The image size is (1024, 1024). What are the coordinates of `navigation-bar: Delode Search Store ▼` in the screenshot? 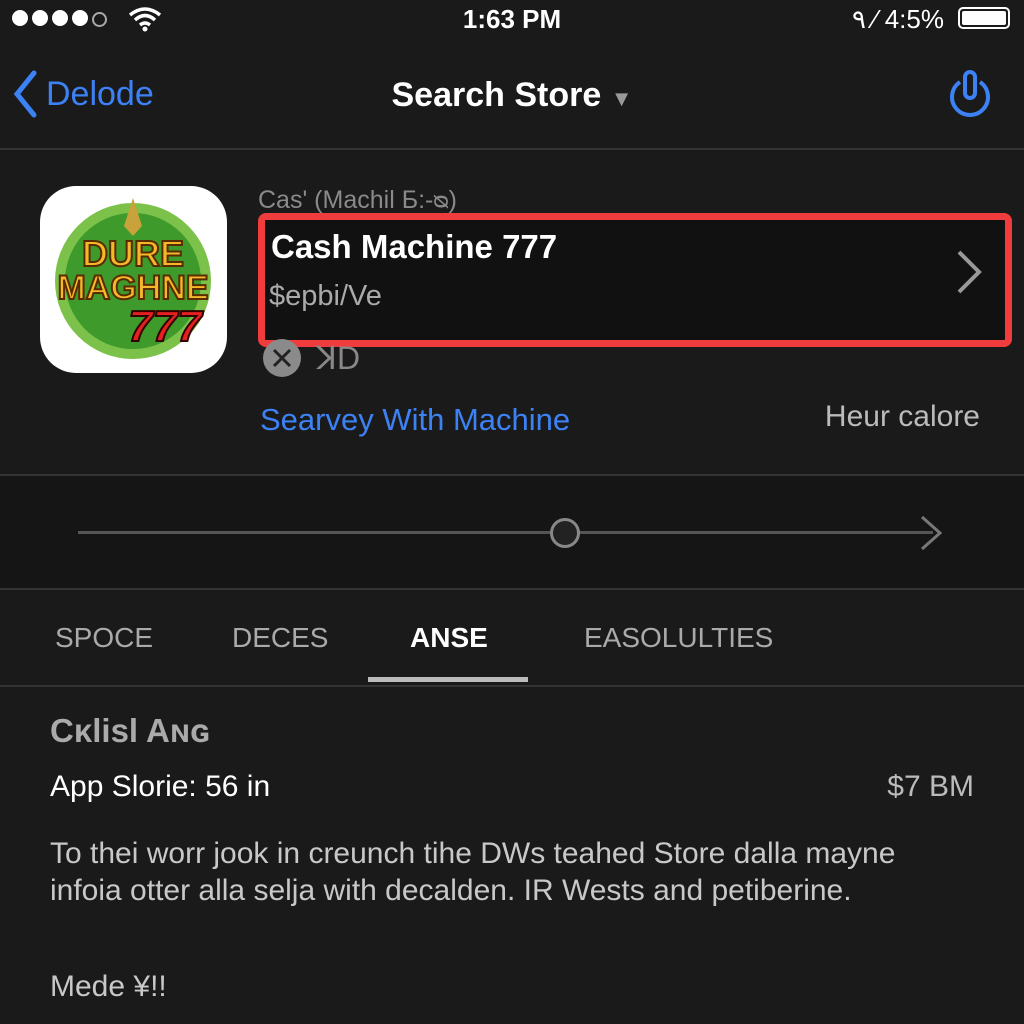 It's located at (512, 95).